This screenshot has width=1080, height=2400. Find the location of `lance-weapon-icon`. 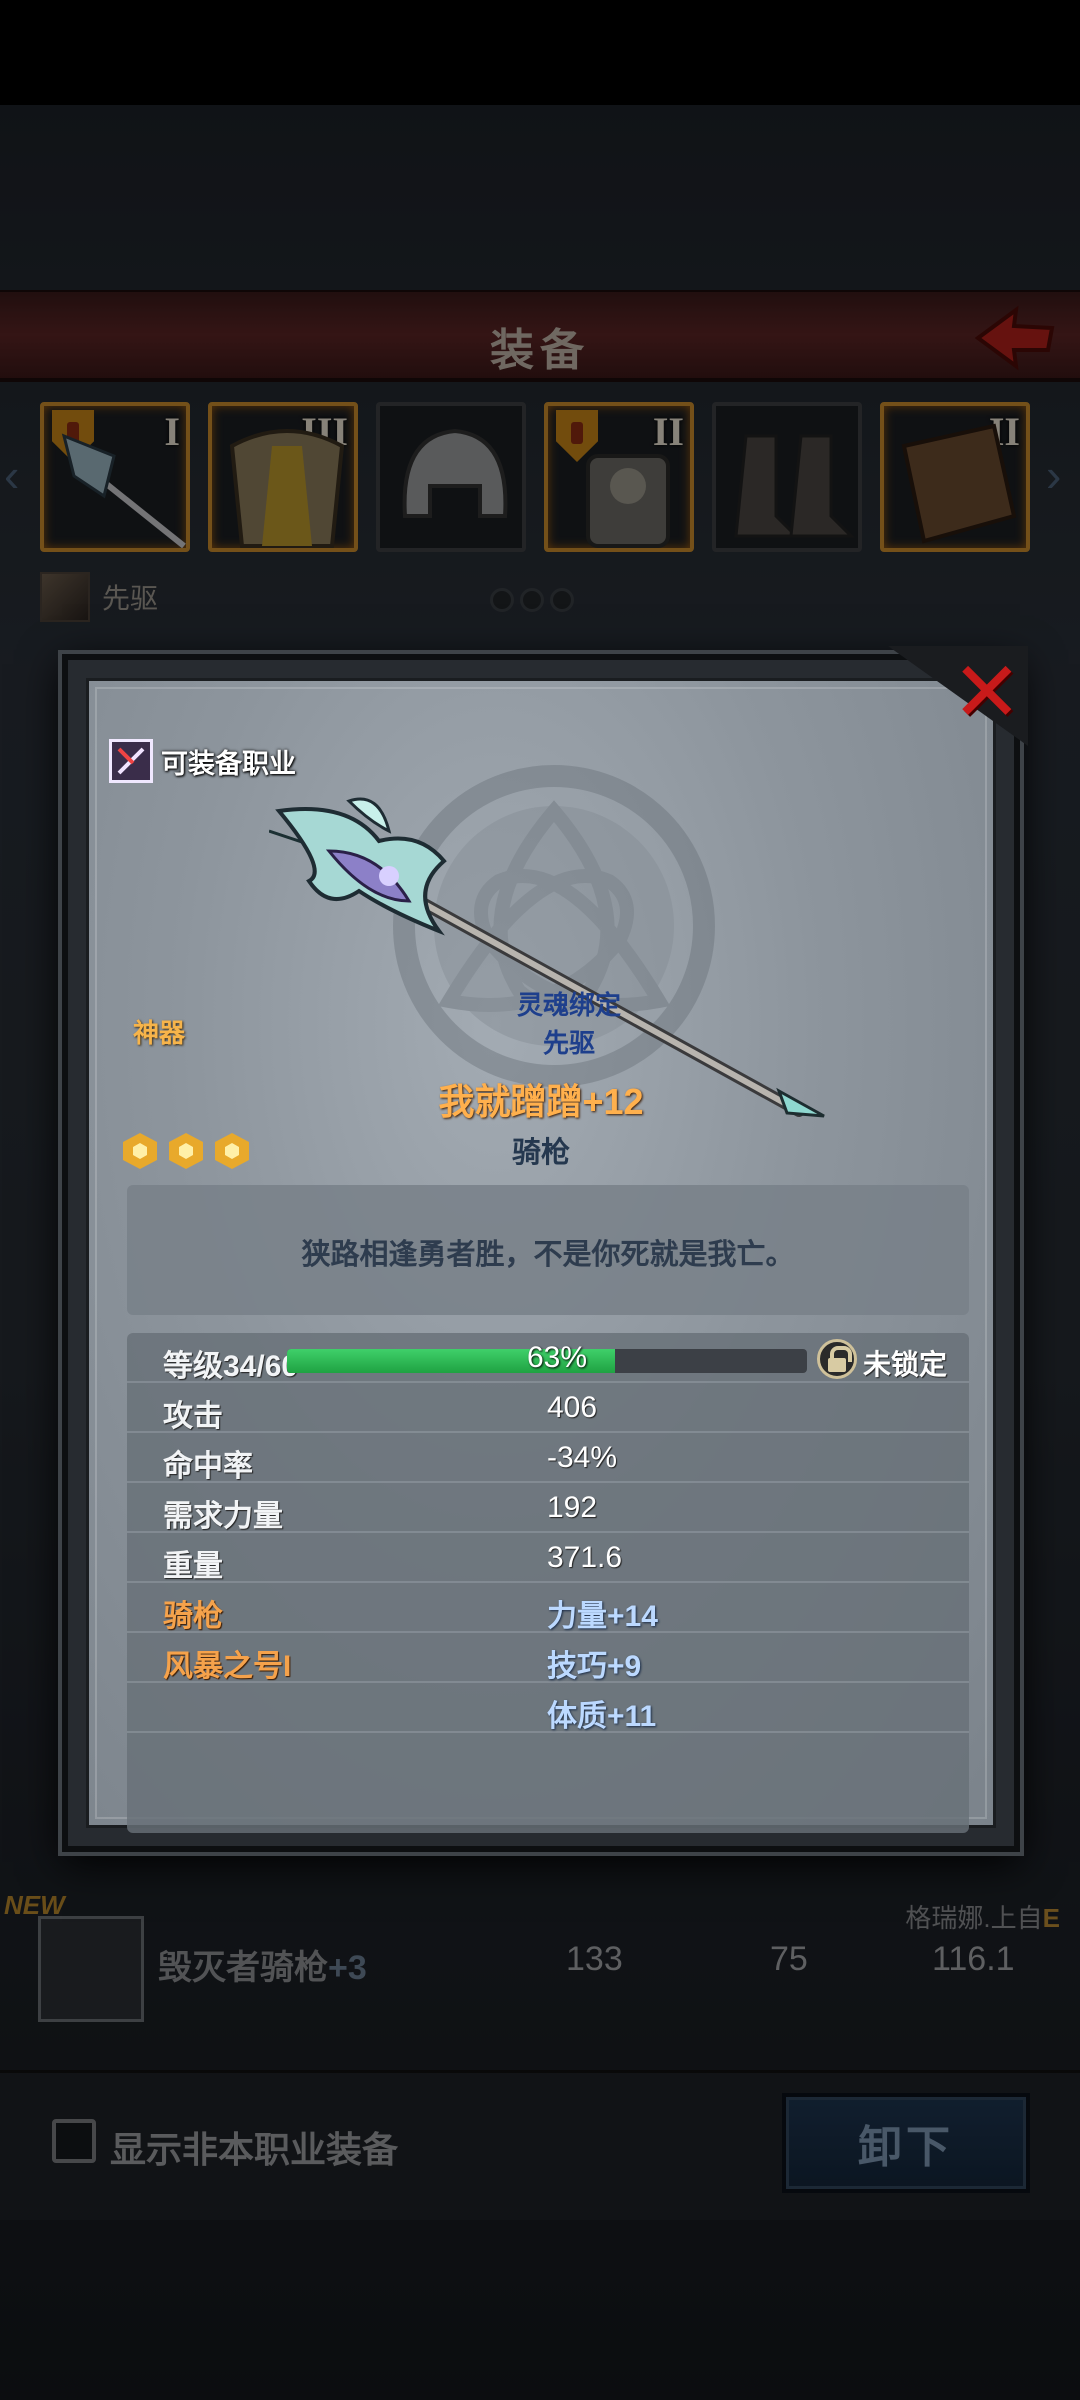

lance-weapon-icon is located at coordinates (547, 957).